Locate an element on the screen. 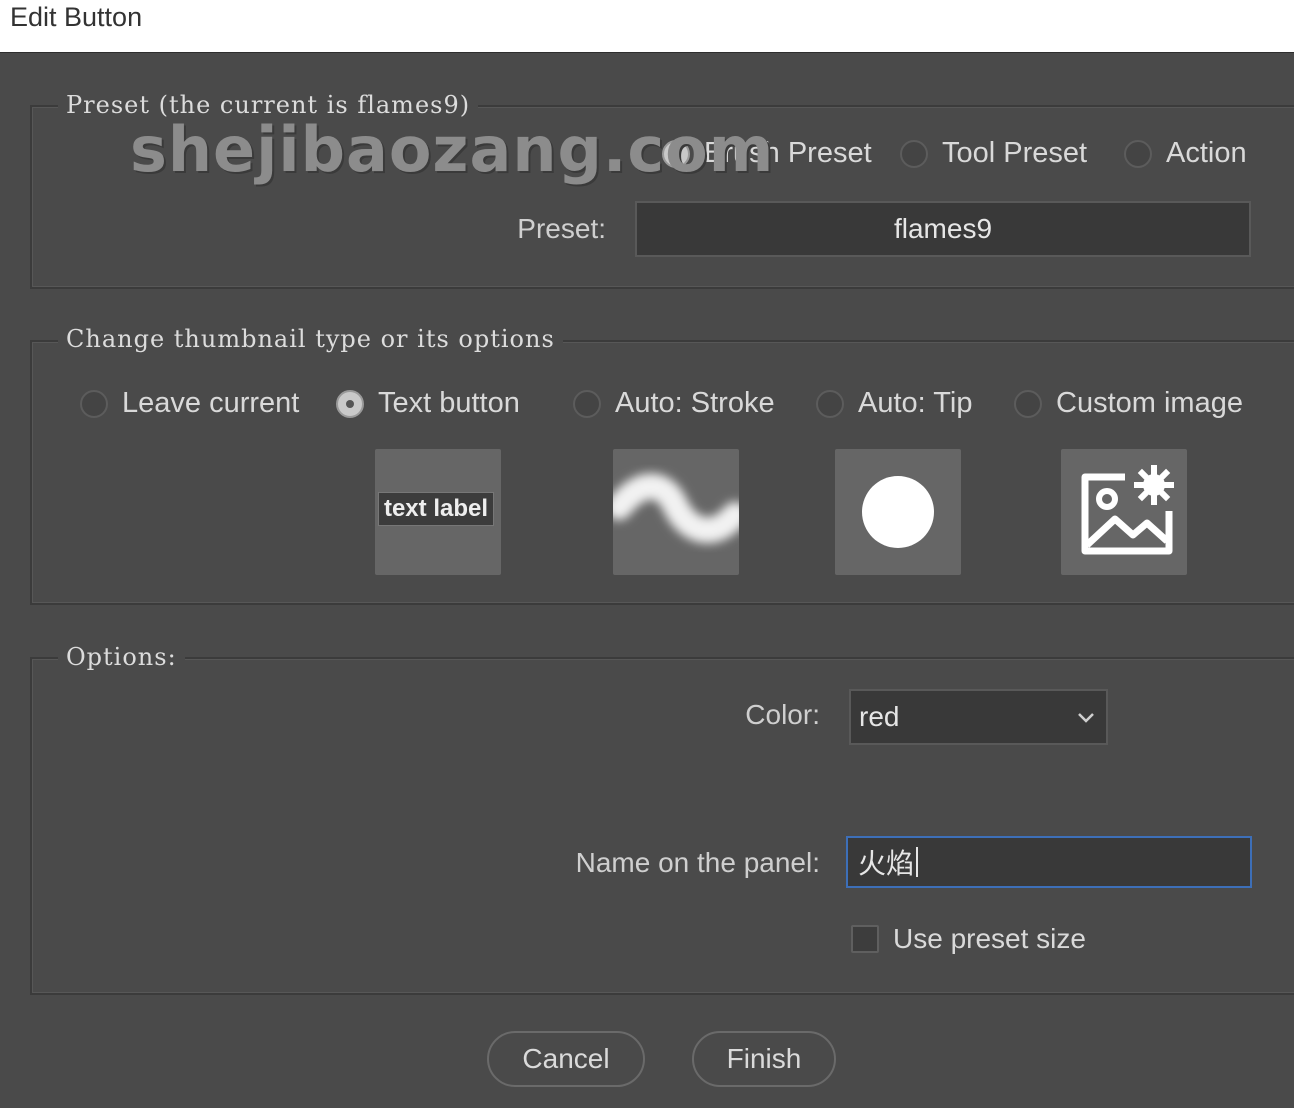 This screenshot has height=1108, width=1294. use-preset-size-checkbox: Use preset size is located at coordinates (968, 939).